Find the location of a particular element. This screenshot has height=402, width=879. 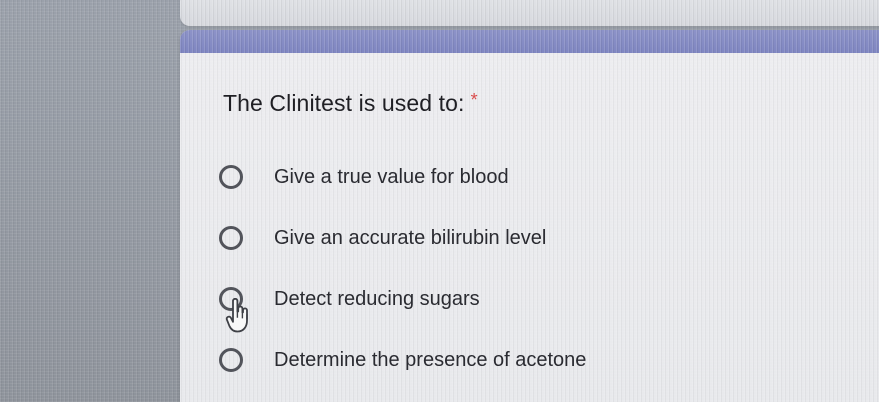

question-title: The Clinitest is used to: * is located at coordinates (350, 103).